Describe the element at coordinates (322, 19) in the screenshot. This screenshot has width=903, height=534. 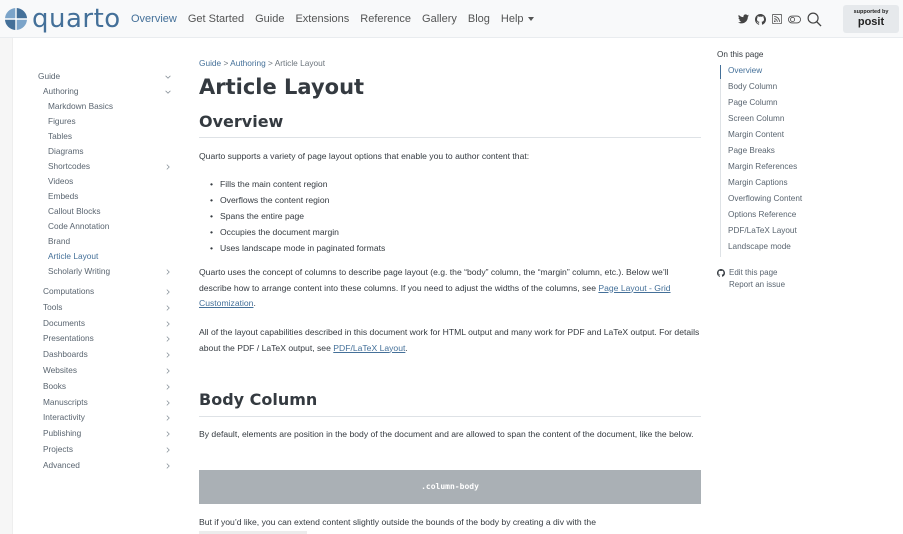
I see `nav-link-extensions: Extensions` at that location.